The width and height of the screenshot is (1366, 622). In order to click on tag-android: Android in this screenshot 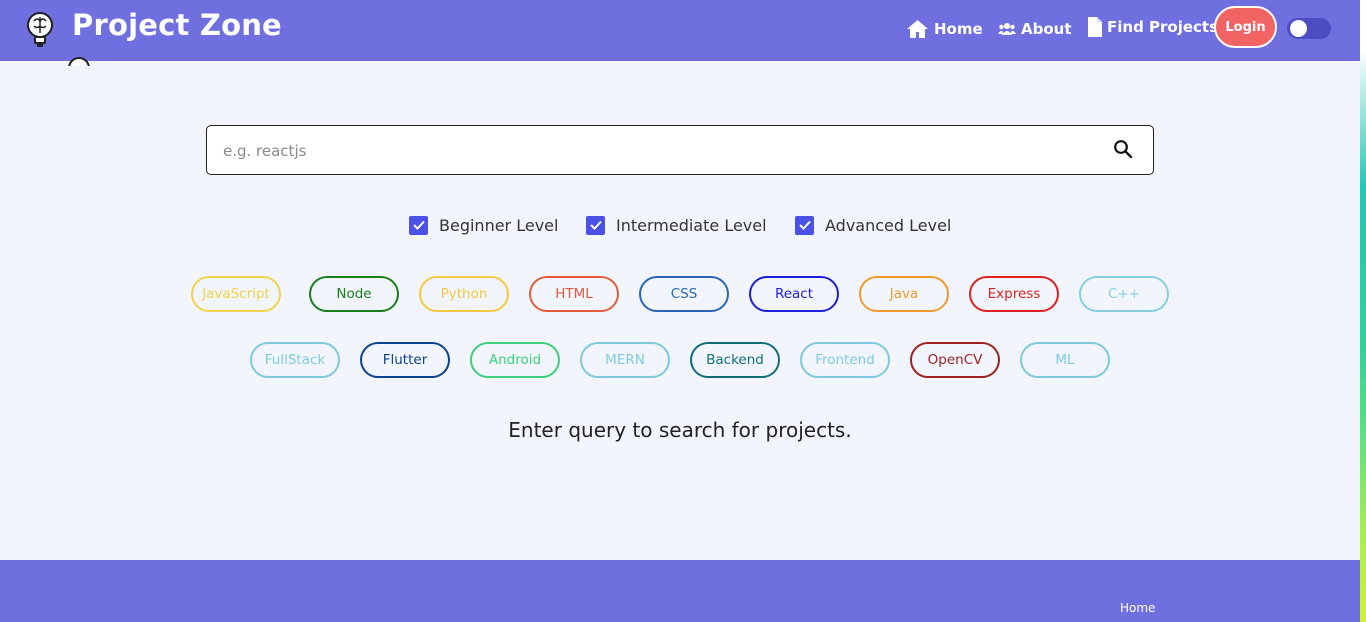, I will do `click(515, 360)`.